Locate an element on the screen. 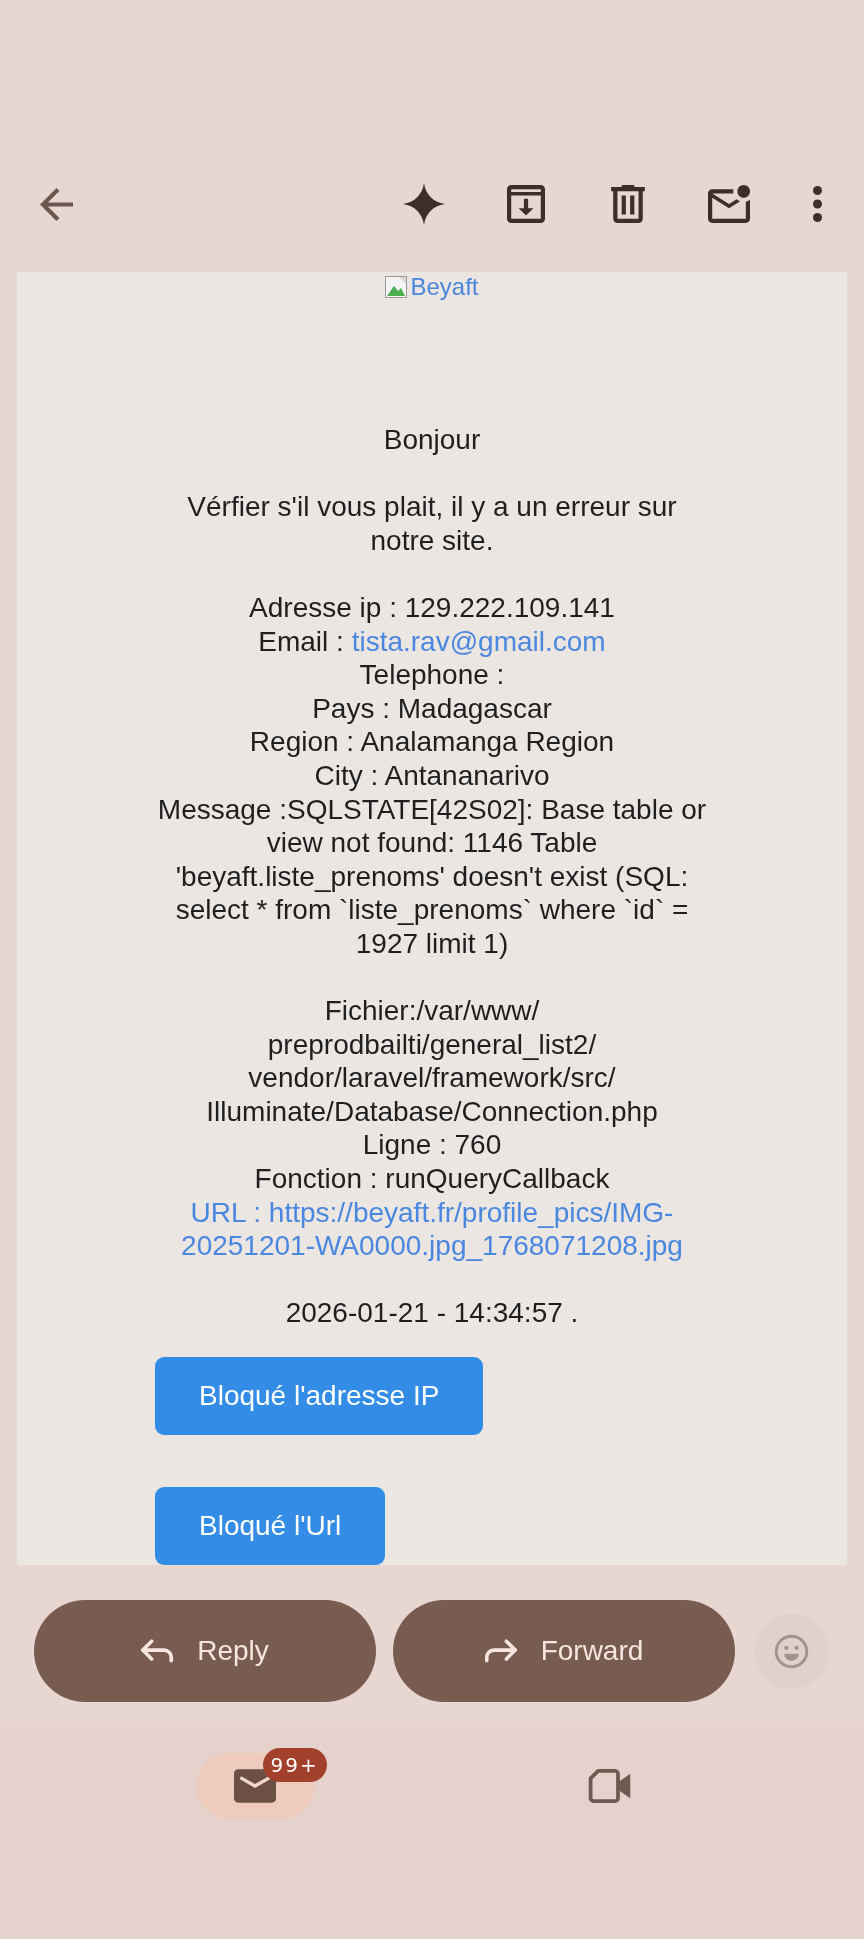  message-text: Adresse ip : 129.222.109.141 is located at coordinates (432, 607).